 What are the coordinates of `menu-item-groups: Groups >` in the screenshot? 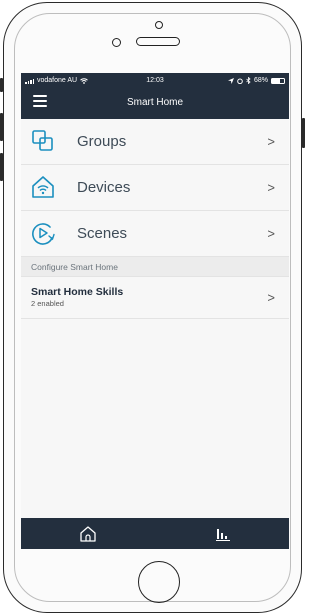 It's located at (155, 142).